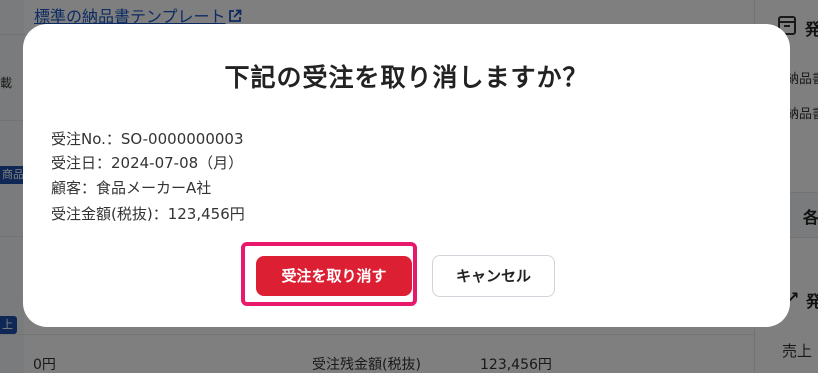  I want to click on order-amount: 受注金額(税抜)：123,456円, so click(148, 214).